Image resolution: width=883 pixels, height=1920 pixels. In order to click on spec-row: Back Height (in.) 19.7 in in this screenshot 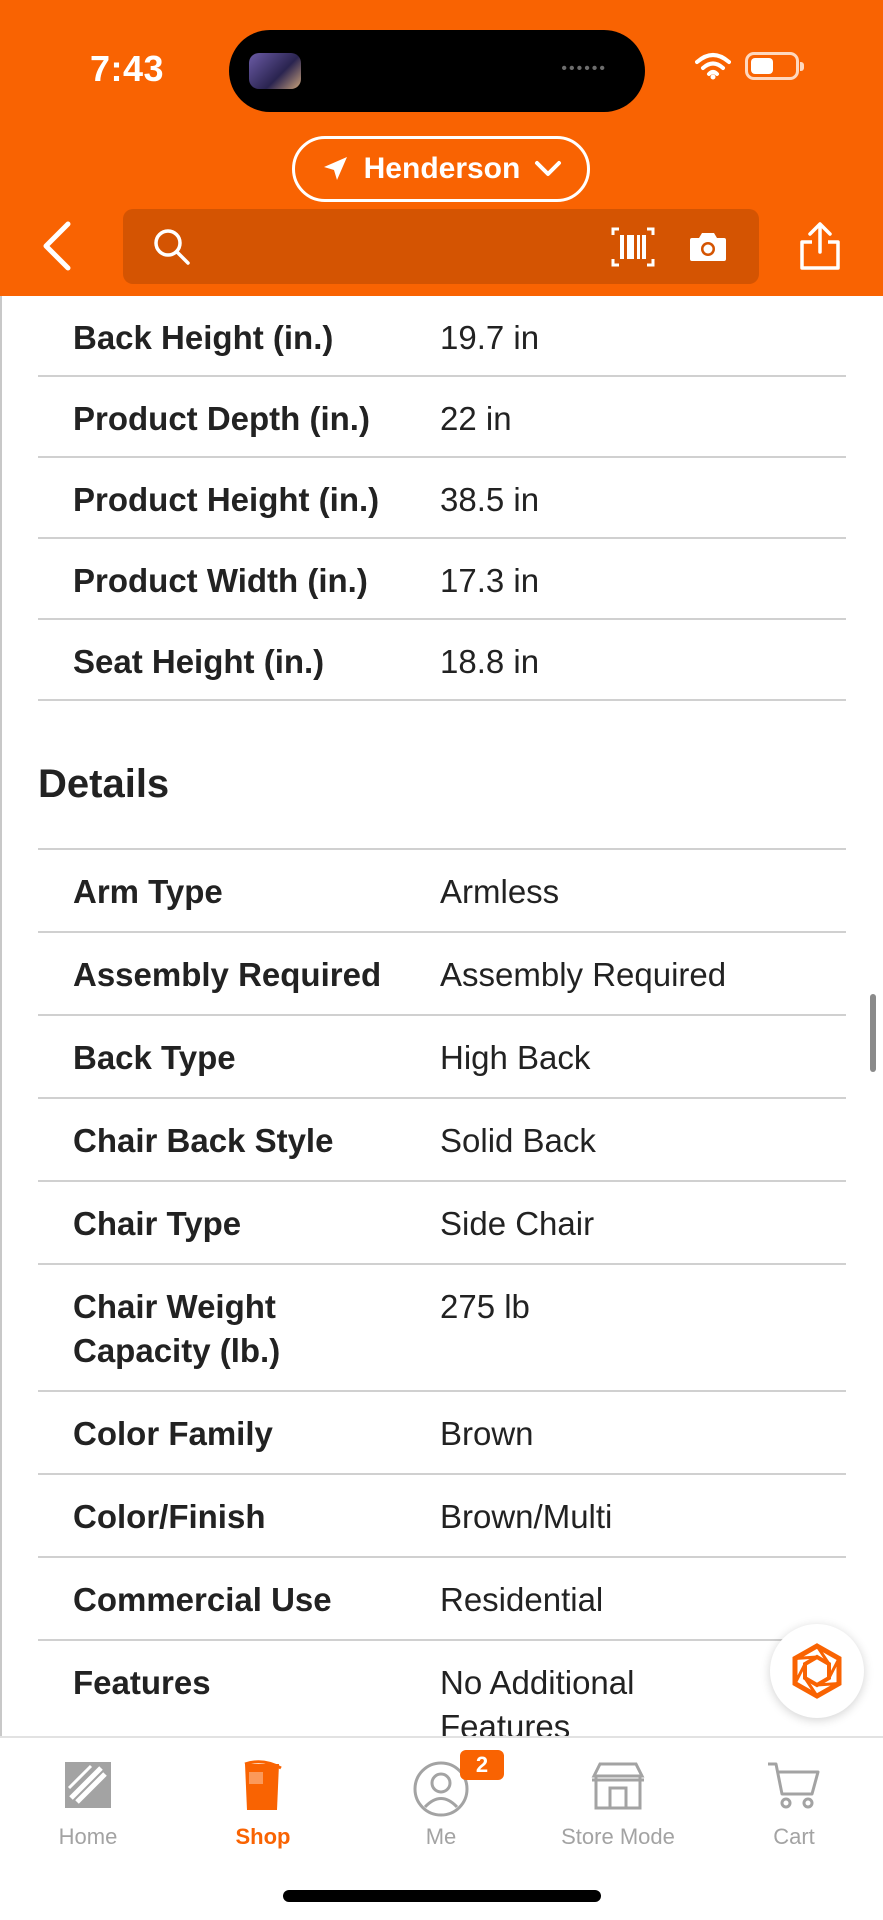, I will do `click(442, 336)`.